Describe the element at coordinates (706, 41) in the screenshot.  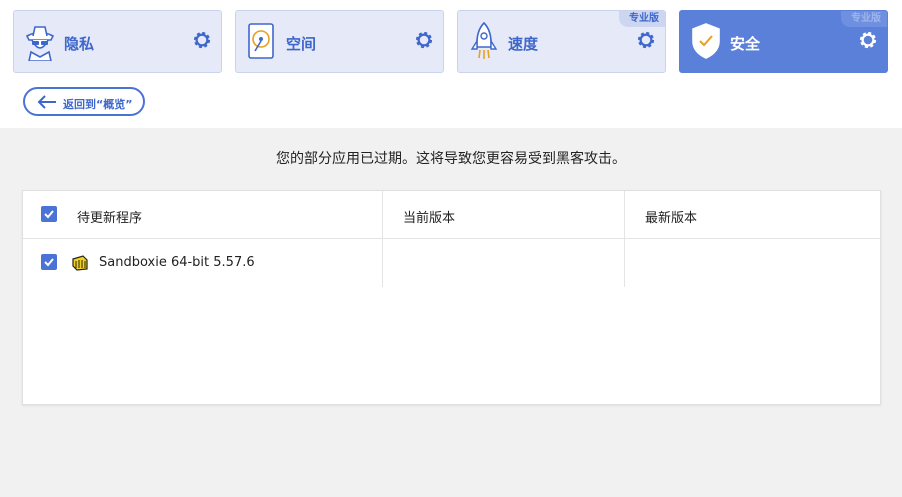
I see `shield-check-icon` at that location.